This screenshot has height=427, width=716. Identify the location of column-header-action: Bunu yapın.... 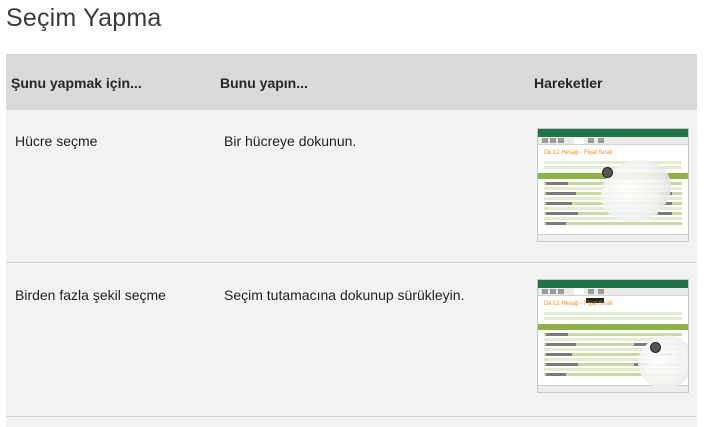
(264, 83).